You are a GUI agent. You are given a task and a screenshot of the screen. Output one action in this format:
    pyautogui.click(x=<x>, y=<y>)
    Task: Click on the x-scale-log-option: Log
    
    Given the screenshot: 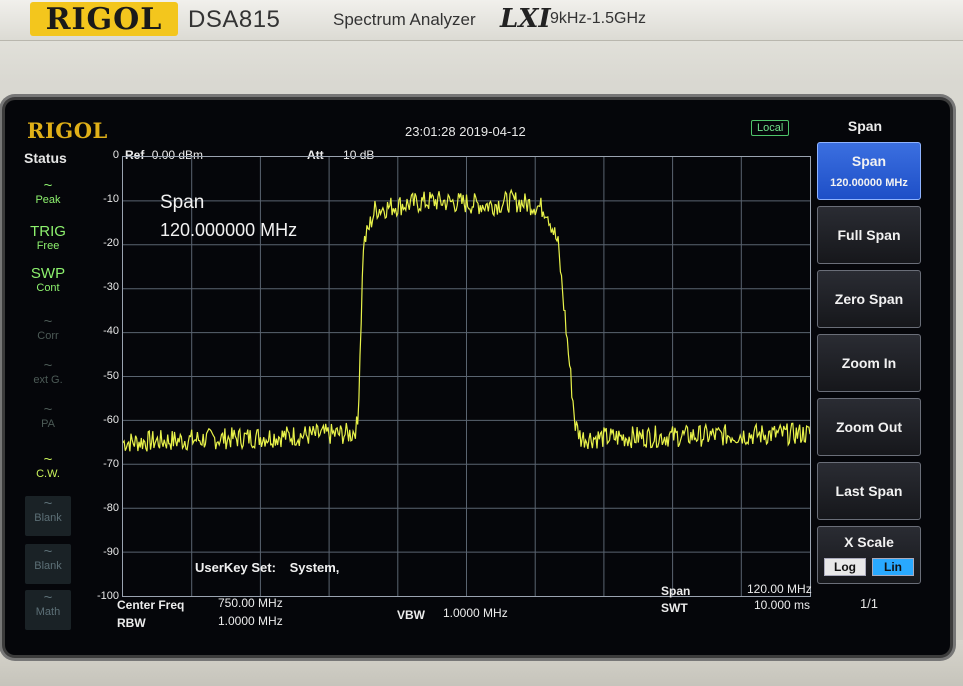 What is the action you would take?
    pyautogui.click(x=845, y=567)
    